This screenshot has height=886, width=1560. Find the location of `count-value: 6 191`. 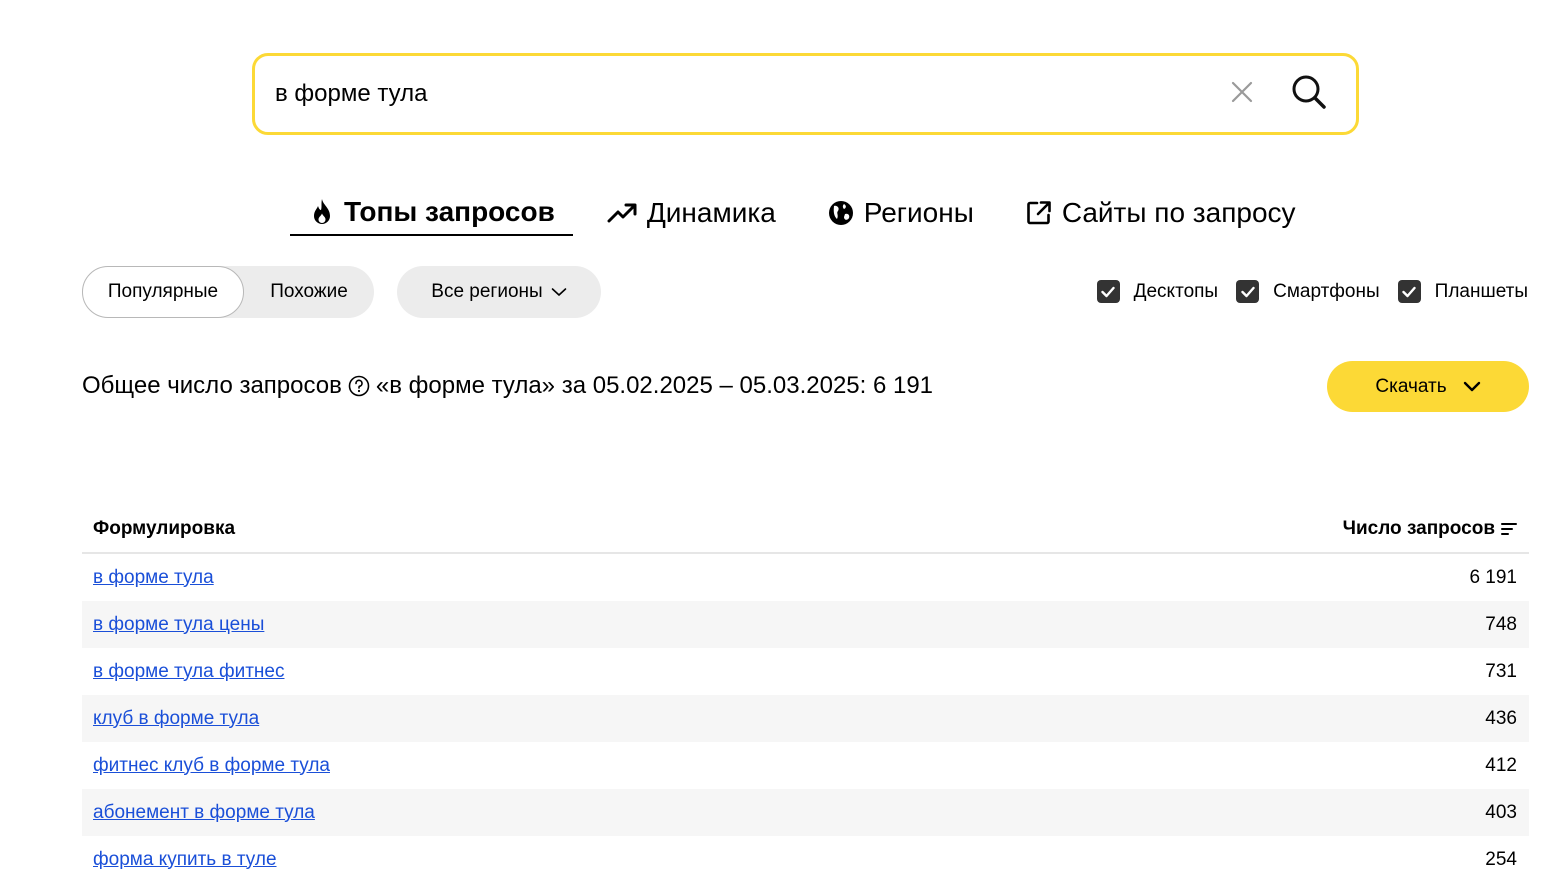

count-value: 6 191 is located at coordinates (1493, 577).